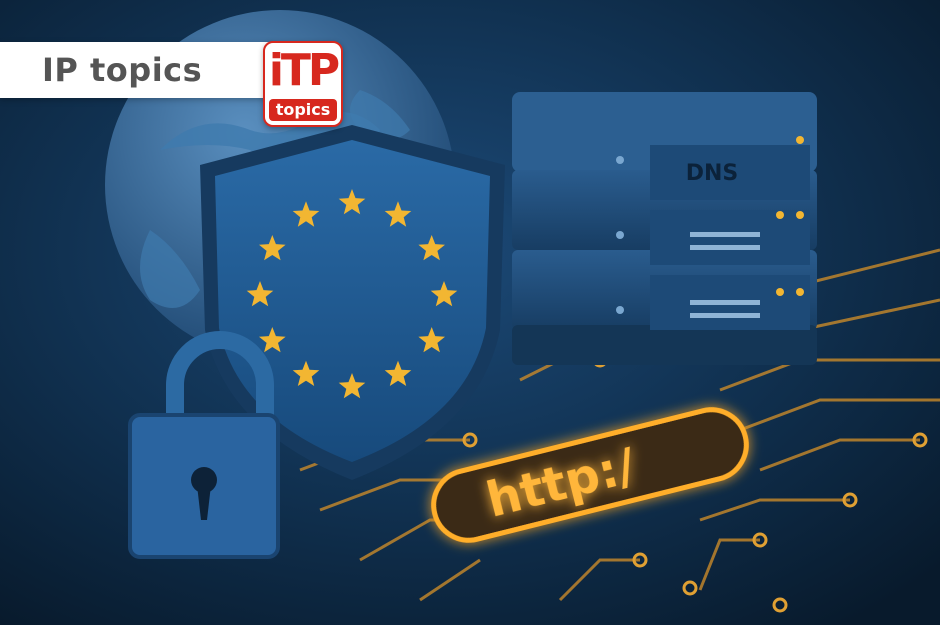  Describe the element at coordinates (122, 70) in the screenshot. I see `brand-title: IP topics` at that location.